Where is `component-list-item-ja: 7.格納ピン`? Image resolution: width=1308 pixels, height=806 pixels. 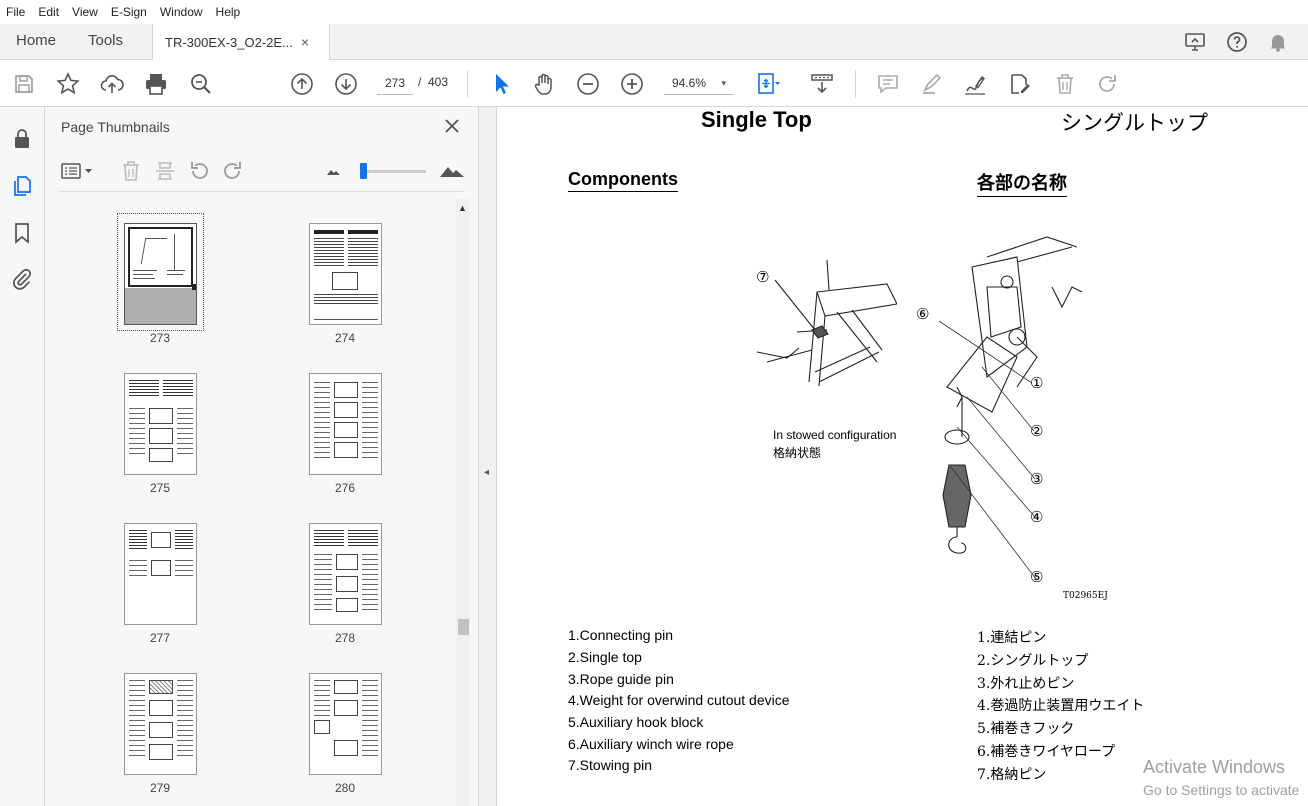 component-list-item-ja: 7.格納ピン is located at coordinates (1012, 775).